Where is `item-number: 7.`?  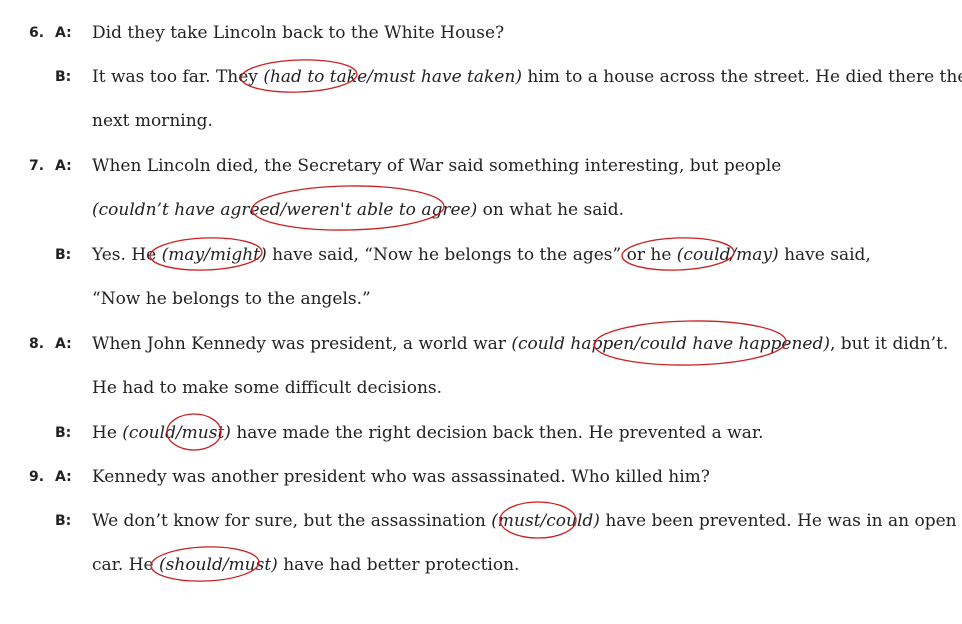 item-number: 7. is located at coordinates (37, 166).